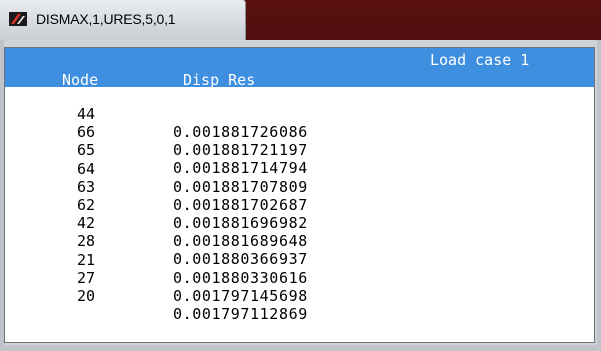 The height and width of the screenshot is (351, 601). I want to click on title-bar: DISMAX,1,URES,5,0,1, so click(123, 20).